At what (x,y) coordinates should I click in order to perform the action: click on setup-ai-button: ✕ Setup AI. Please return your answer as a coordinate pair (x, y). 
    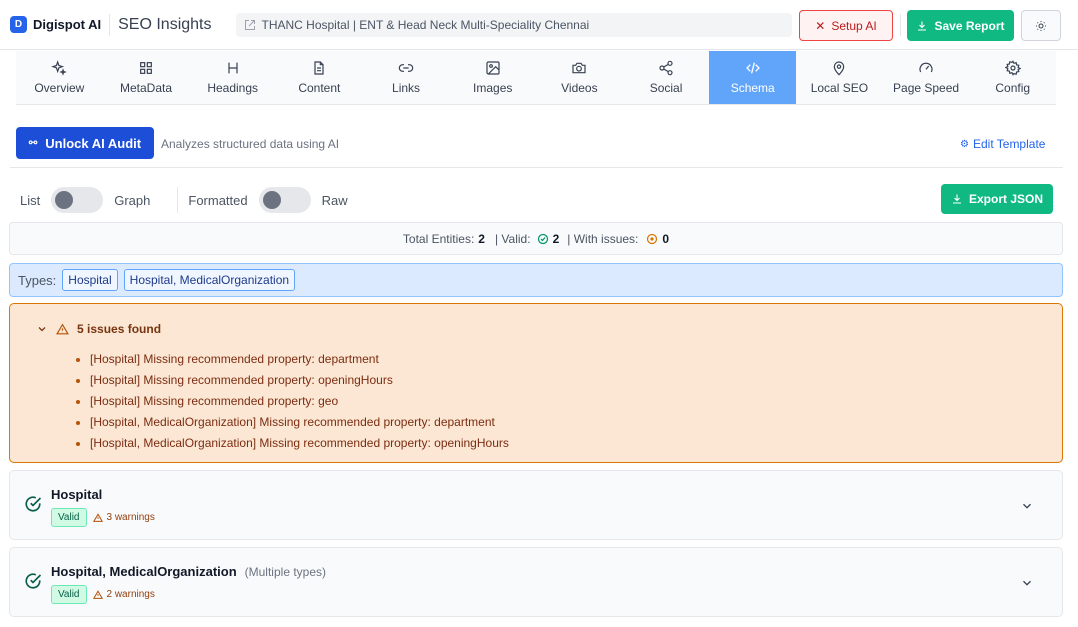
    Looking at the image, I should click on (846, 25).